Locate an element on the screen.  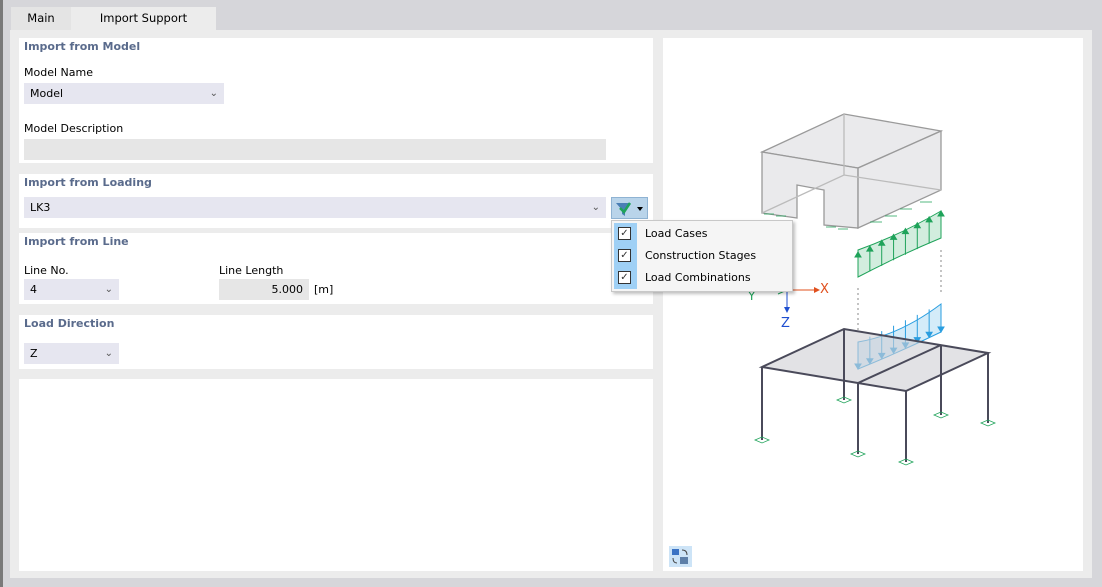
tab-main: Main is located at coordinates (41, 18).